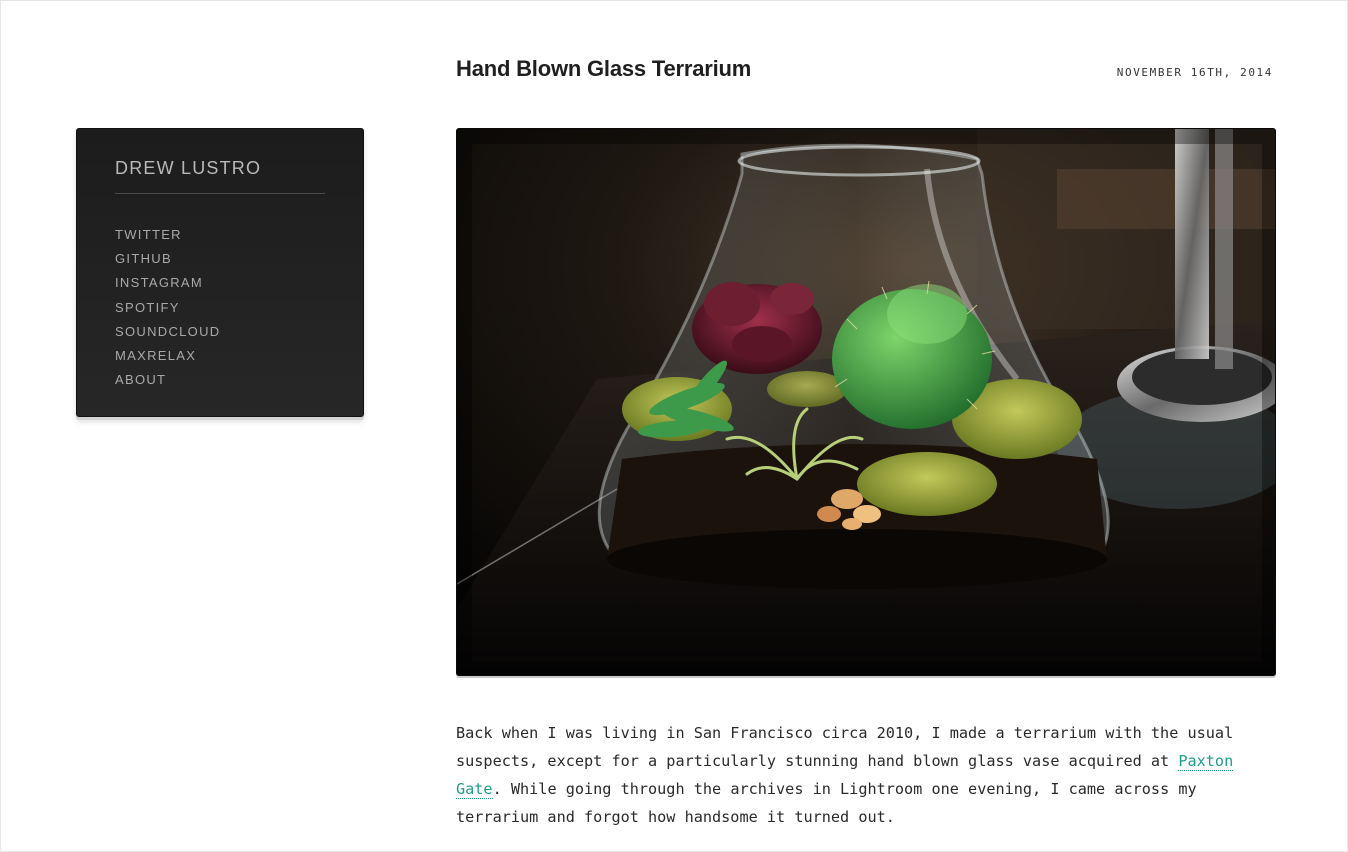  Describe the element at coordinates (1194, 72) in the screenshot. I see `post-date: NOVEMBER 16TH, 2014` at that location.